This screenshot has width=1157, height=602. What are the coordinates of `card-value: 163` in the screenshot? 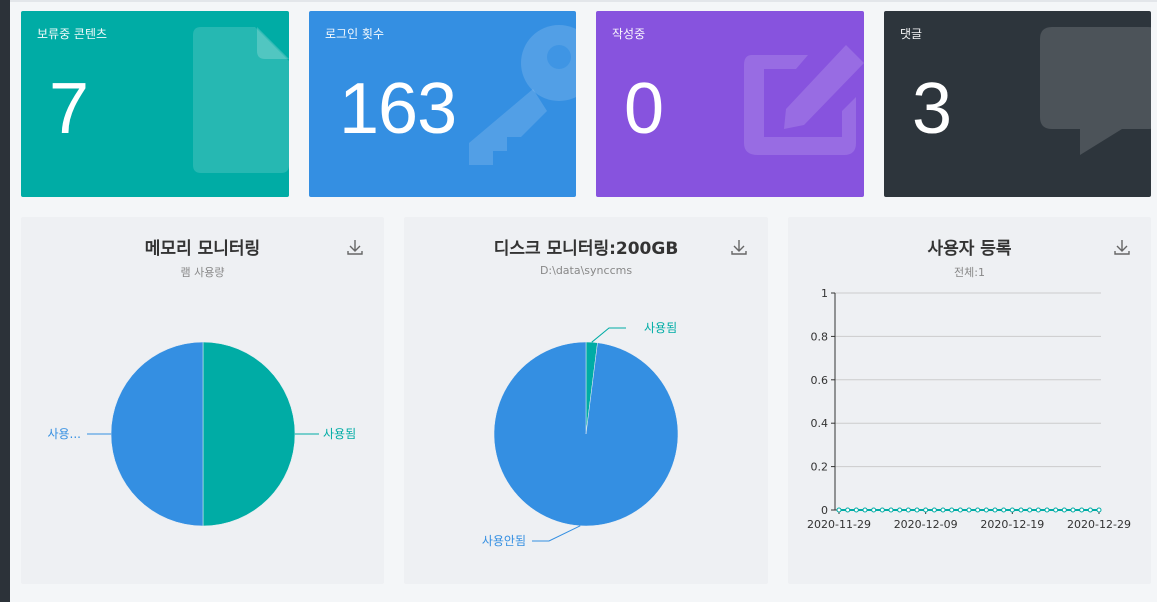 It's located at (398, 109).